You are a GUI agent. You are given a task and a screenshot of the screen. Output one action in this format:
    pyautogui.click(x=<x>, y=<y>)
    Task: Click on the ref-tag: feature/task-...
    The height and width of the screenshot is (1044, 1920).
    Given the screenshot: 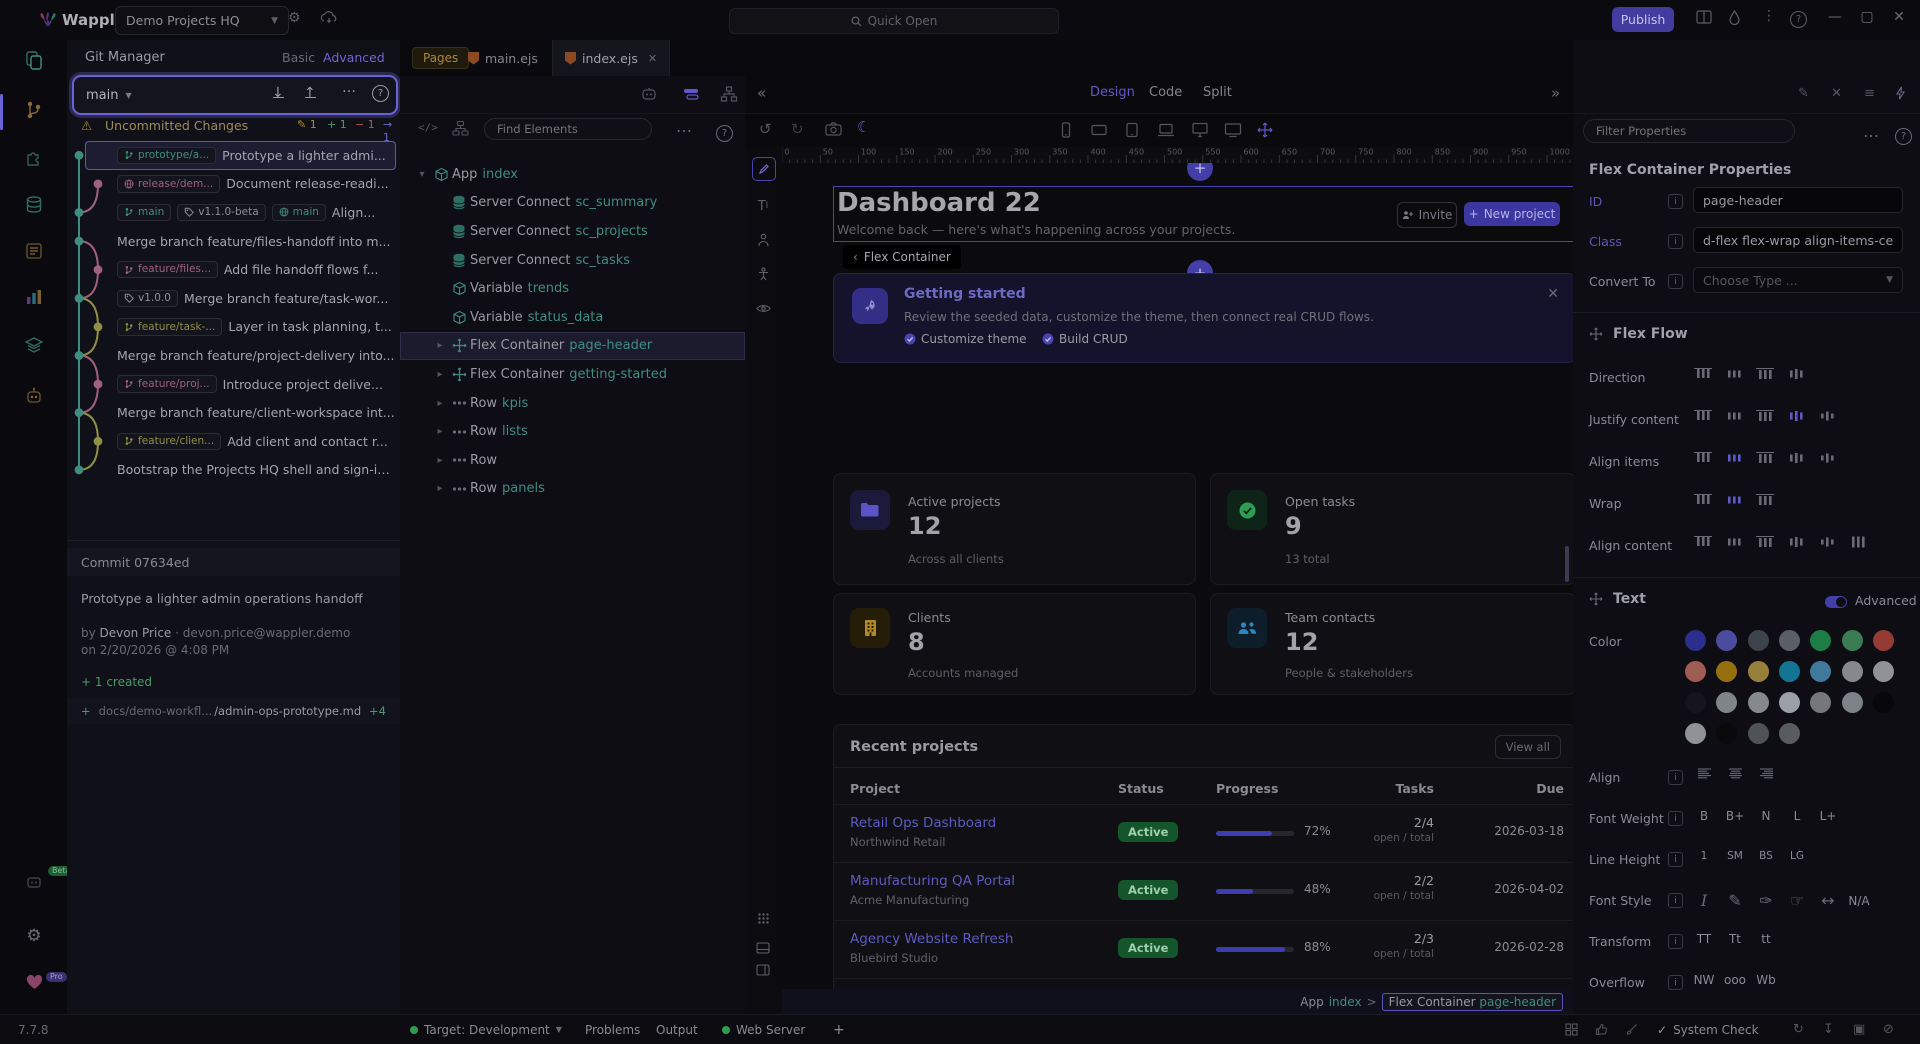 What is the action you would take?
    pyautogui.click(x=170, y=327)
    